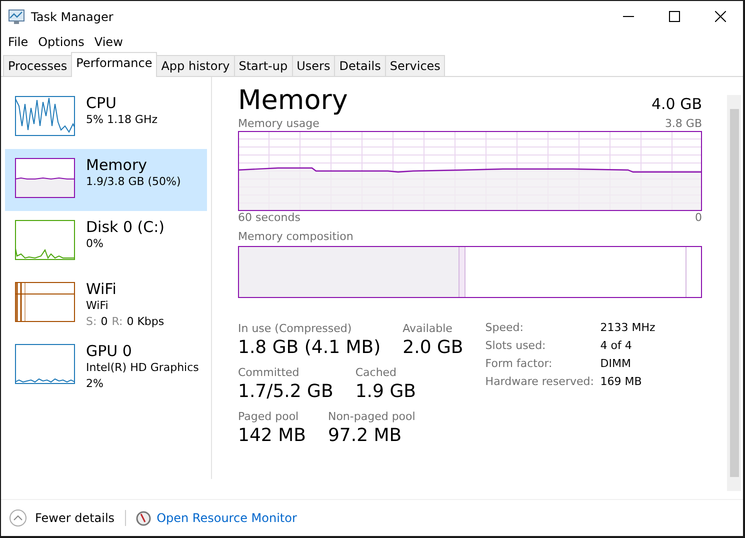  I want to click on property-label: Form factor:, so click(519, 364).